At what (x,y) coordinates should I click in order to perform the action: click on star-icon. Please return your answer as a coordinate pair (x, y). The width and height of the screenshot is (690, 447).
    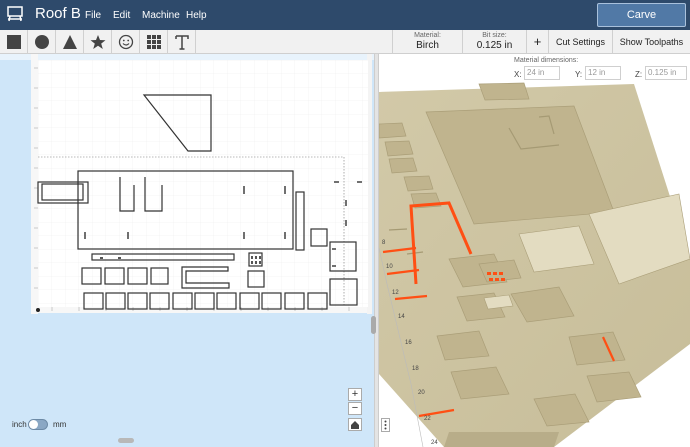
    Looking at the image, I should click on (97, 42).